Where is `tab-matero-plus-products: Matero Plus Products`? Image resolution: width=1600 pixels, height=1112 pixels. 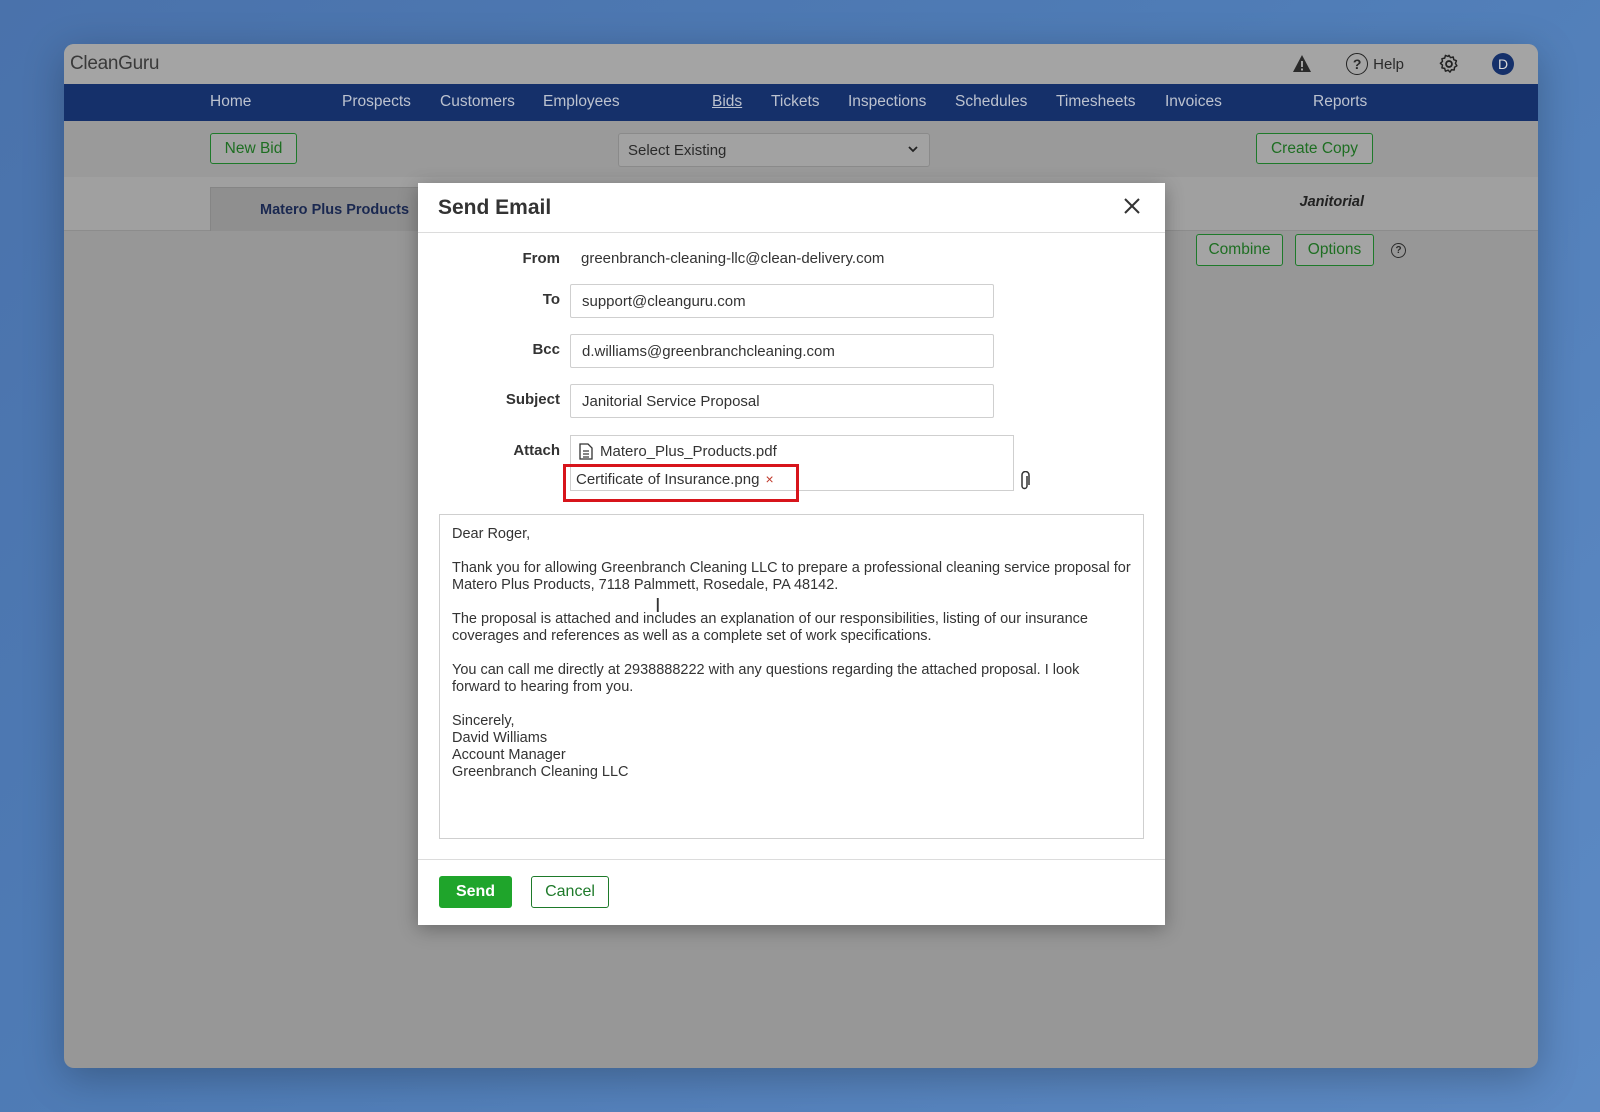 tab-matero-plus-products: Matero Plus Products is located at coordinates (320, 209).